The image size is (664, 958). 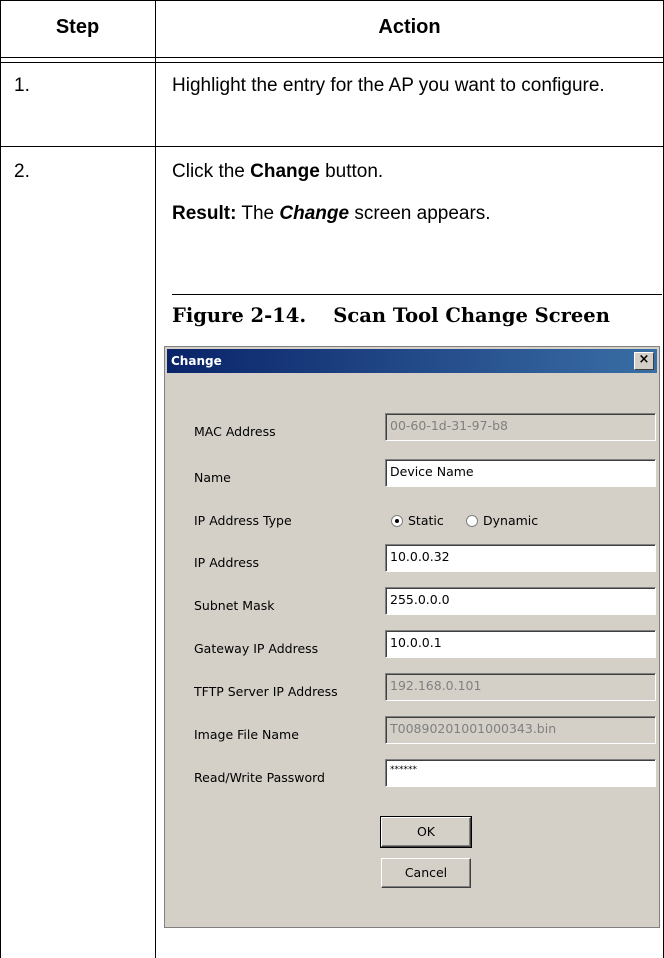 I want to click on figure-rule, so click(x=417, y=294).